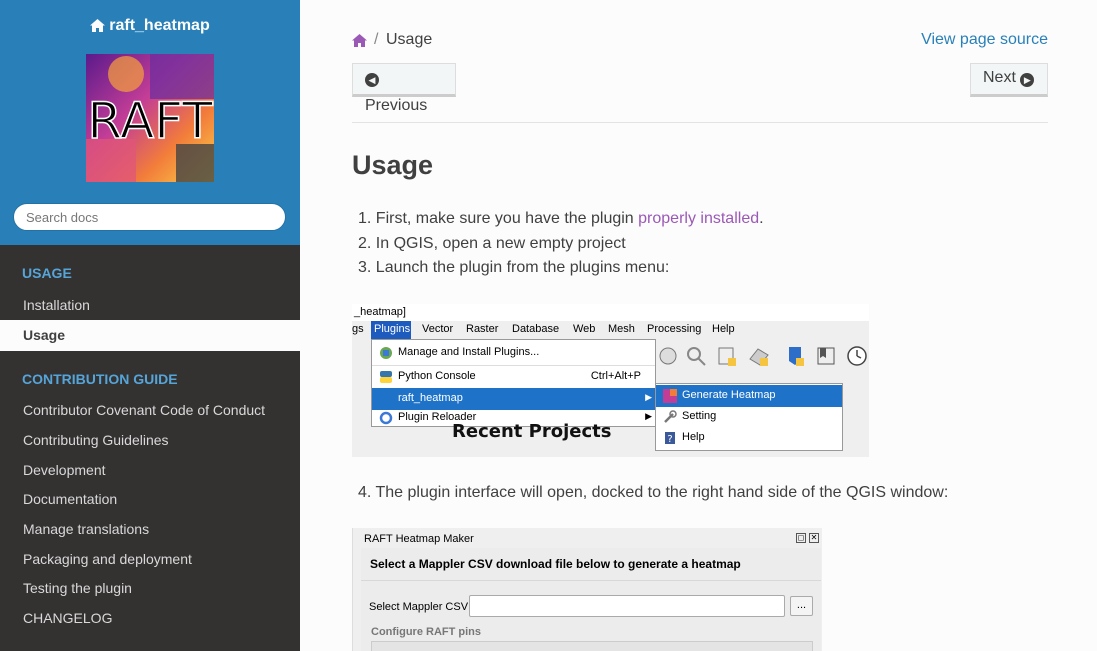 The image size is (1097, 651). I want to click on view-page-source-link: View page source, so click(984, 40).